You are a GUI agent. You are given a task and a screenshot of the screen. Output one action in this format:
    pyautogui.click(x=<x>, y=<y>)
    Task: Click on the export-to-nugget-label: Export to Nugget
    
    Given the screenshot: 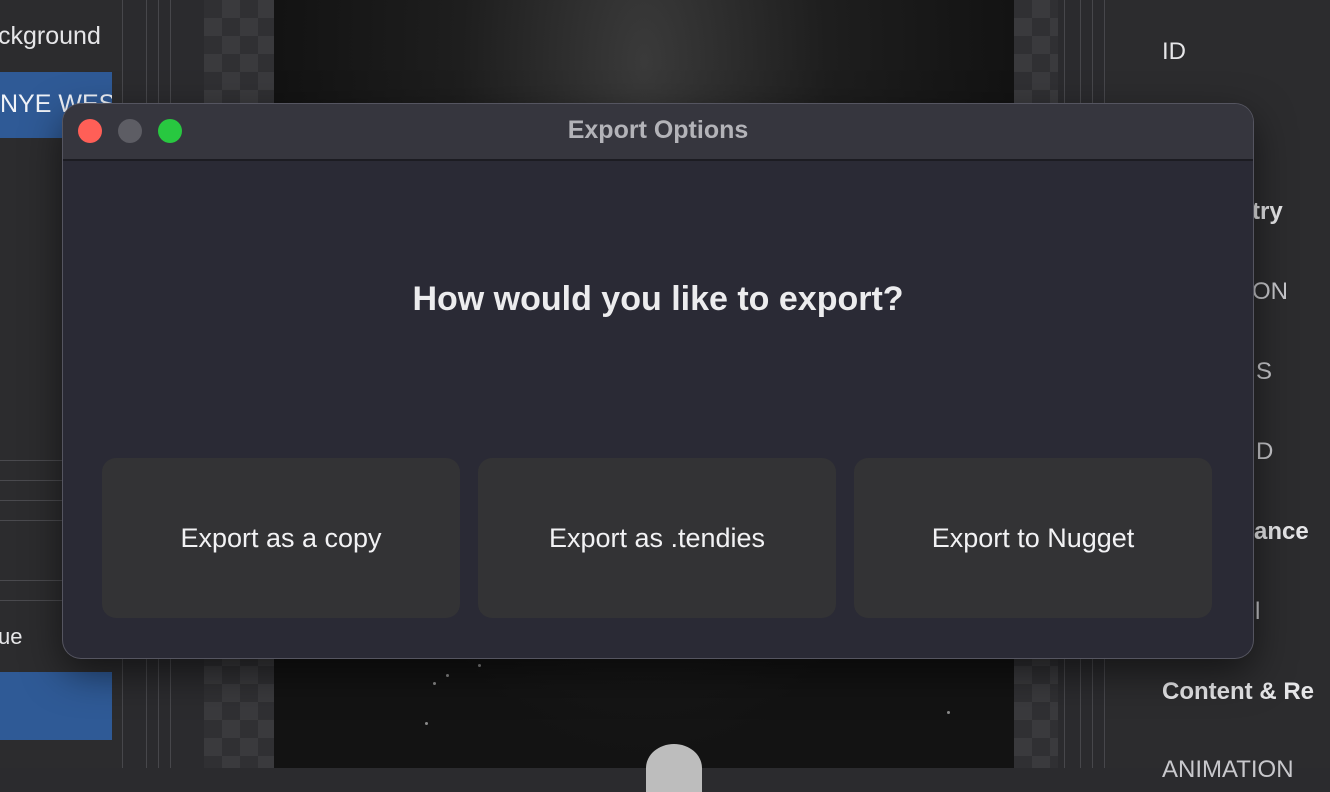 What is the action you would take?
    pyautogui.click(x=1033, y=537)
    